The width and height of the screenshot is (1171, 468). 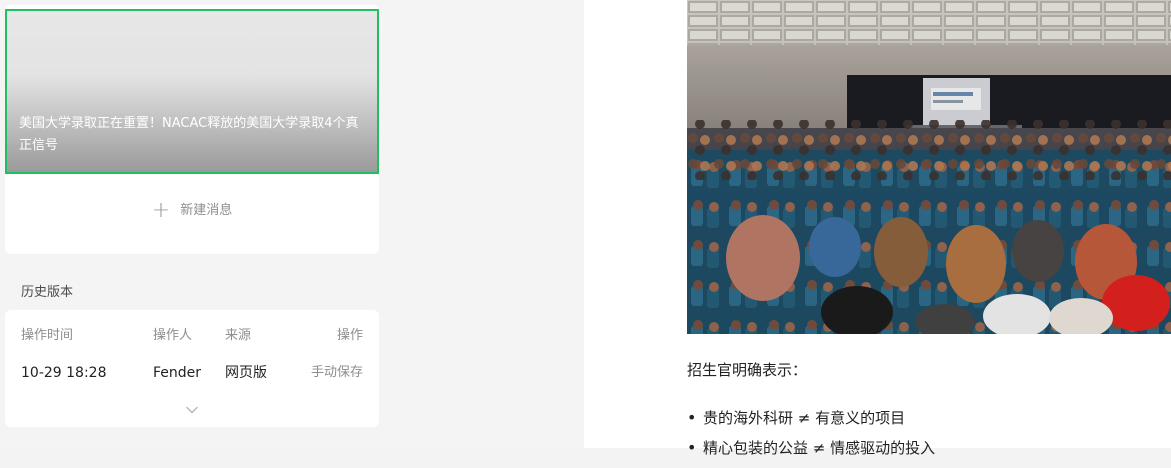 What do you see at coordinates (64, 373) in the screenshot?
I see `history-time: 10-29 18:28` at bounding box center [64, 373].